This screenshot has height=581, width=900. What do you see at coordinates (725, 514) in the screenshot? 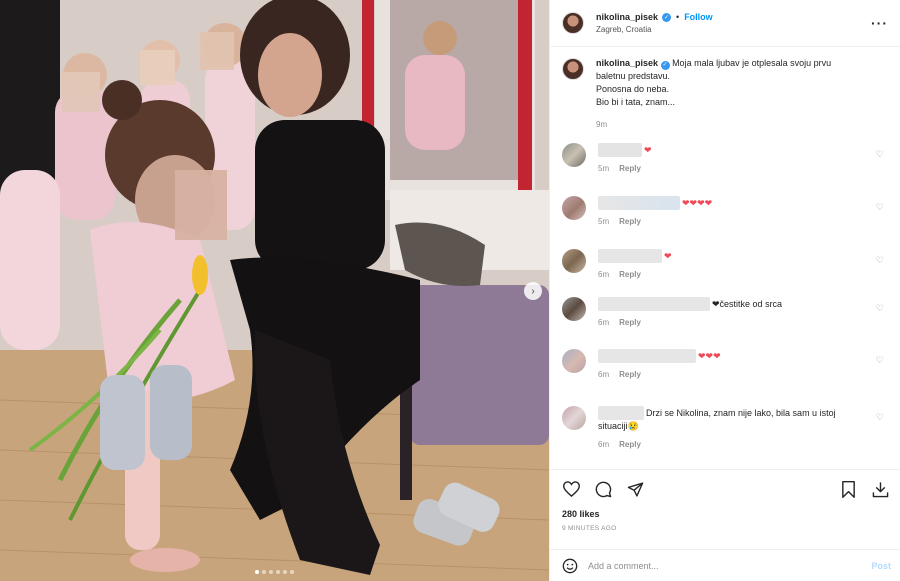
I see `likes-count: 280 likes` at bounding box center [725, 514].